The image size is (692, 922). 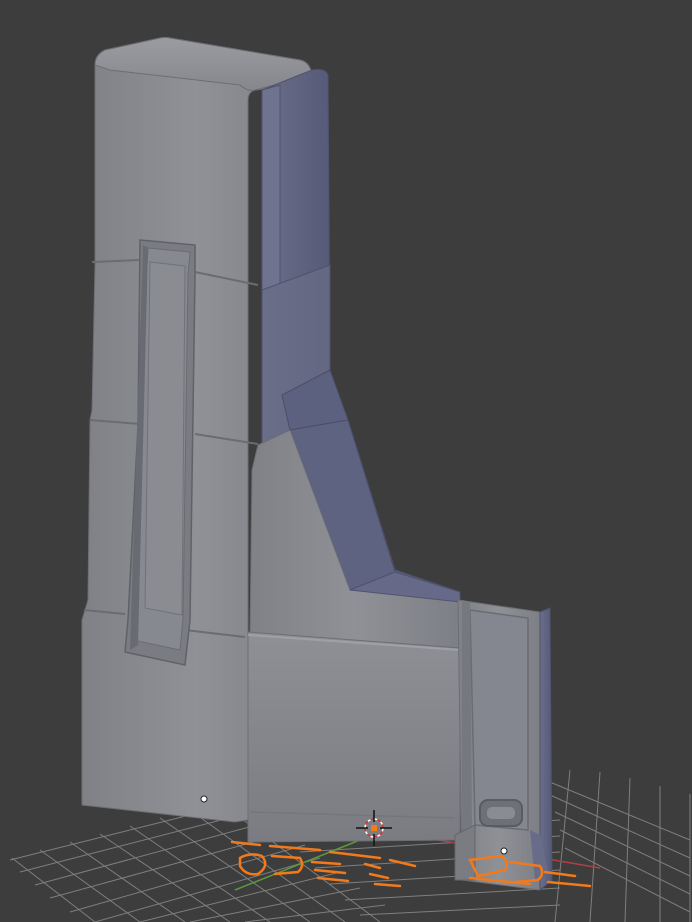 I want to click on mesh-lower-block, so click(x=354, y=737).